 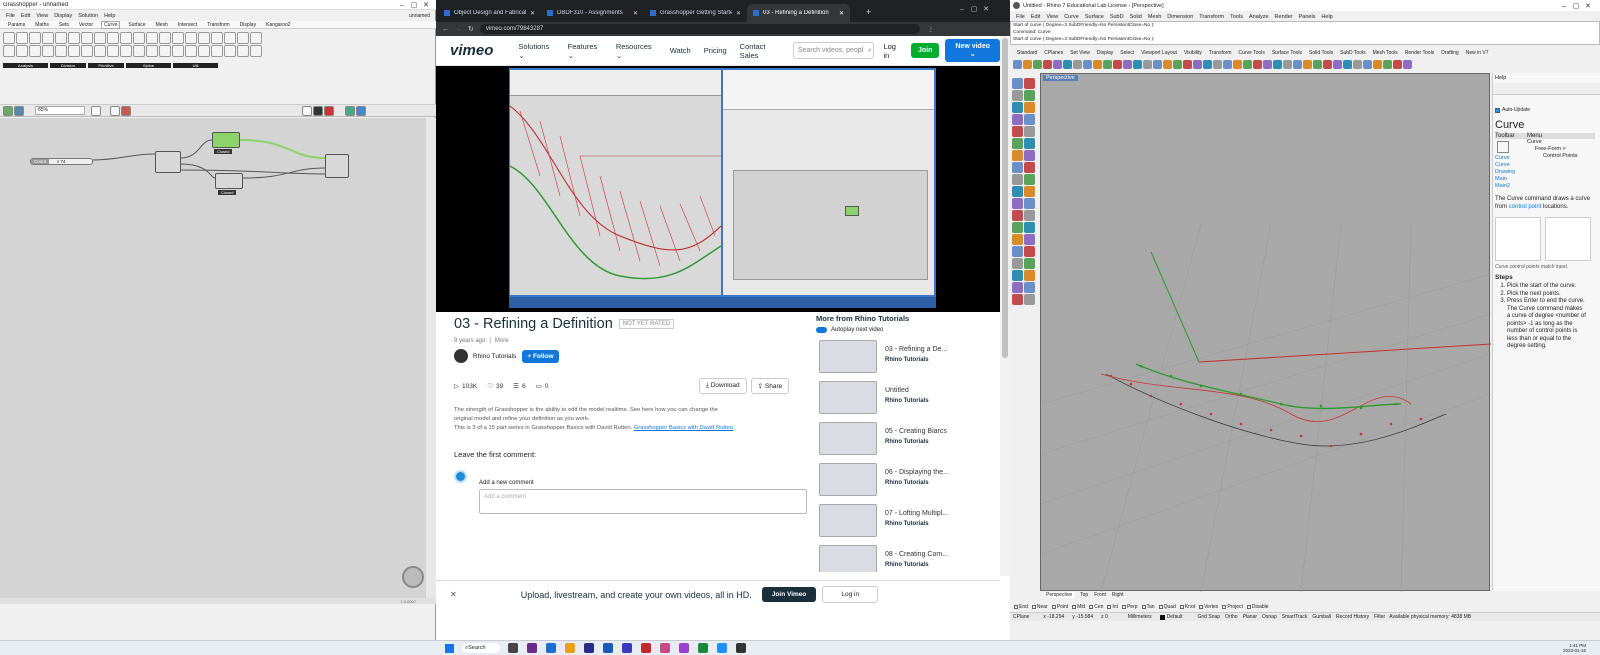 What do you see at coordinates (1118, 595) in the screenshot?
I see `viewport-tab: Right` at bounding box center [1118, 595].